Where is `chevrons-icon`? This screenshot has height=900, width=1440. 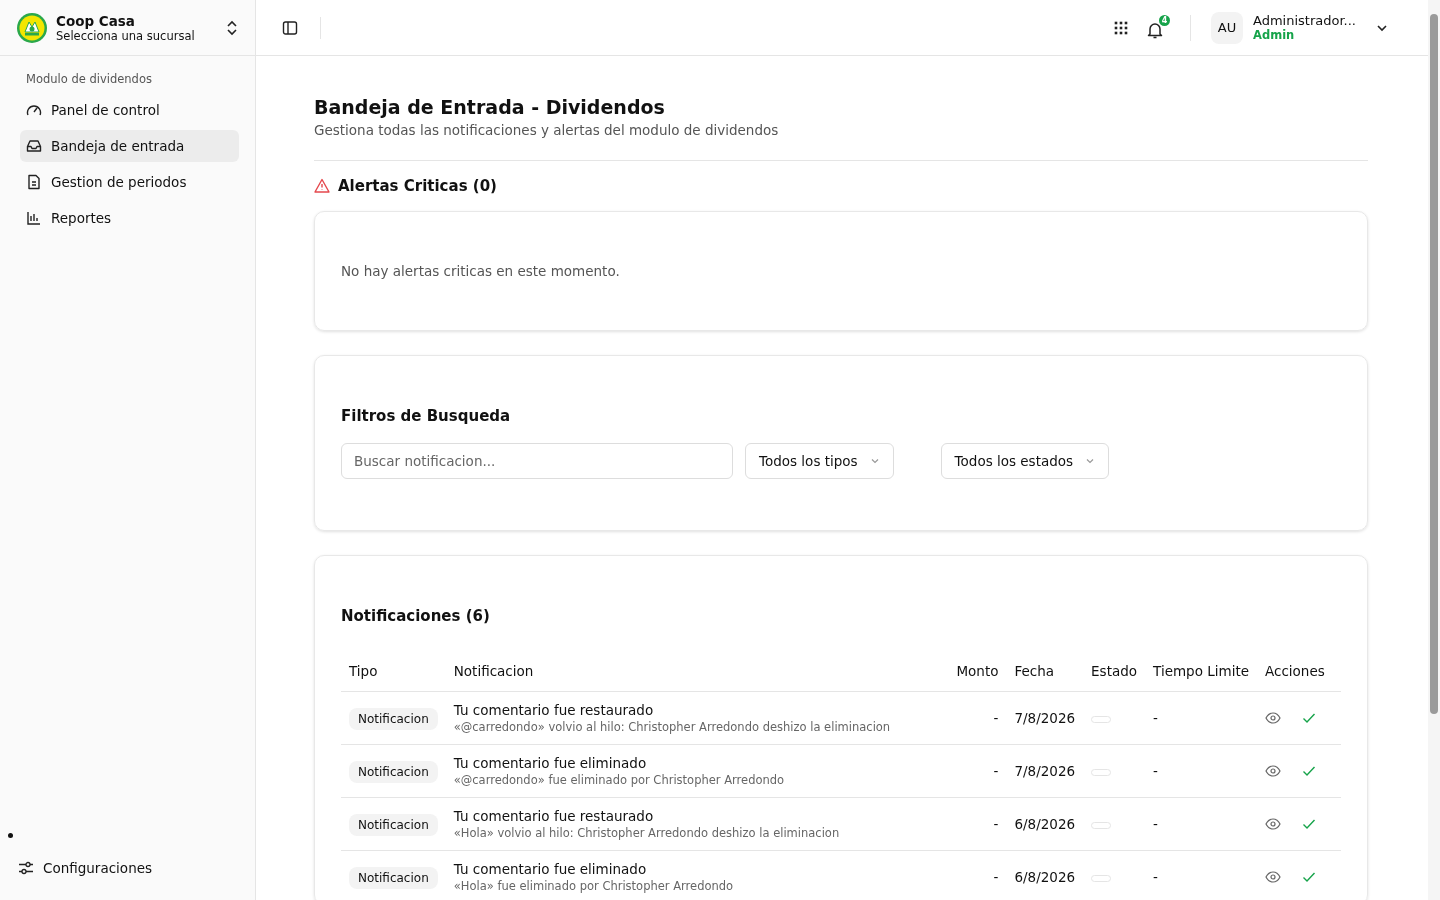
chevrons-icon is located at coordinates (232, 27).